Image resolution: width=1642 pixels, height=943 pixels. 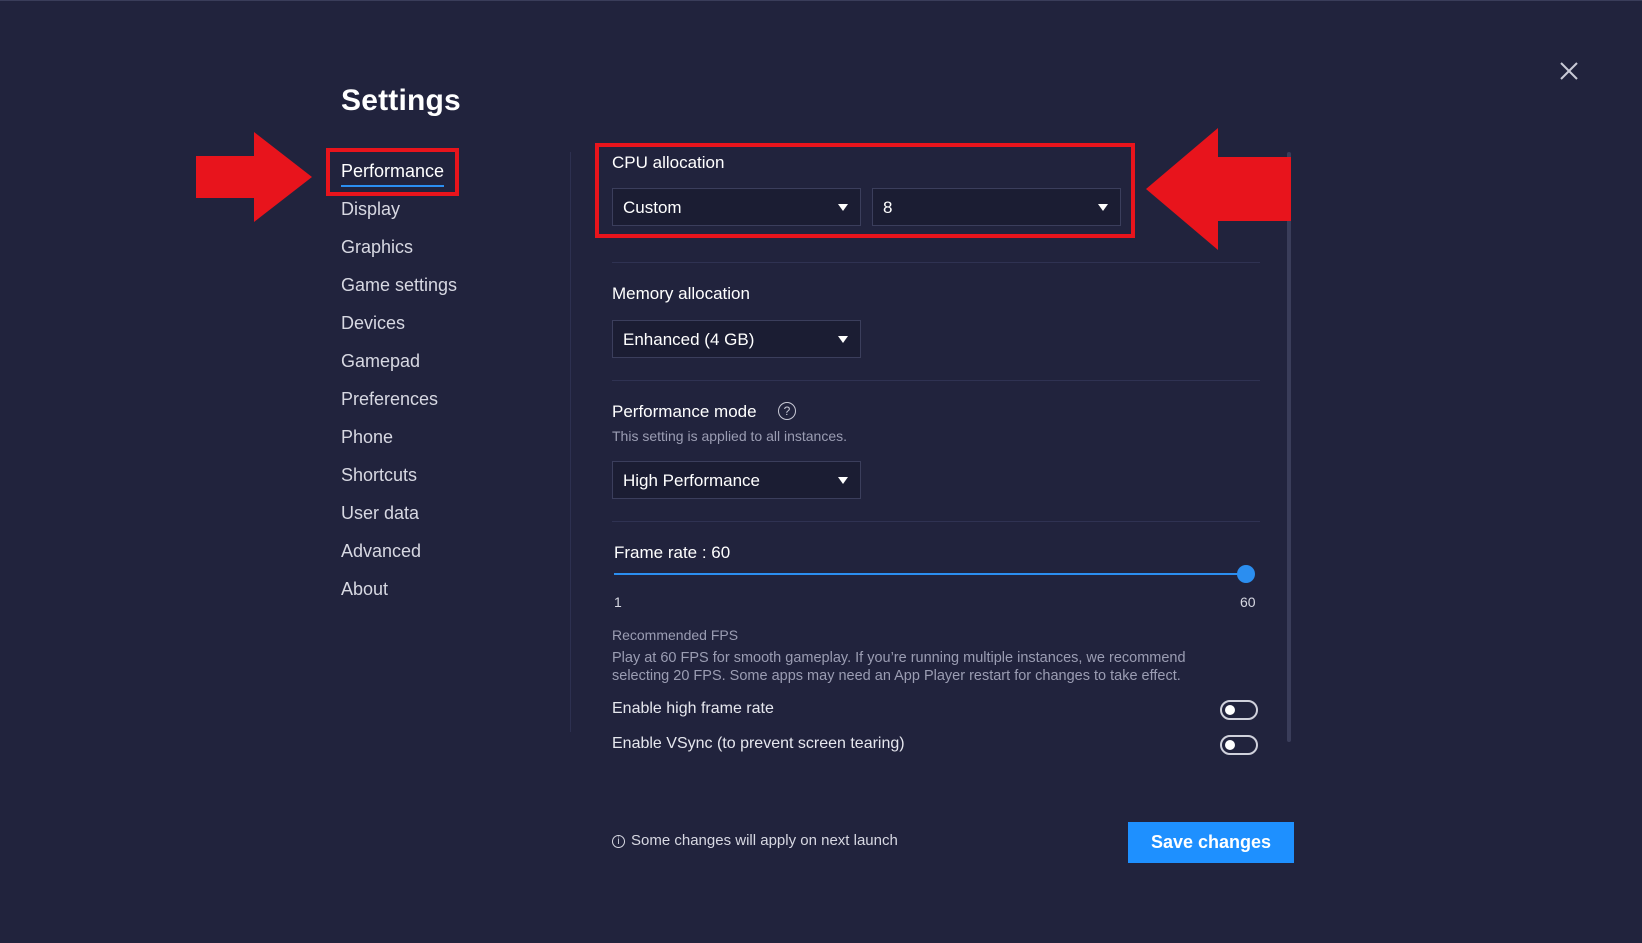 I want to click on question-circle-icon: ?, so click(x=787, y=411).